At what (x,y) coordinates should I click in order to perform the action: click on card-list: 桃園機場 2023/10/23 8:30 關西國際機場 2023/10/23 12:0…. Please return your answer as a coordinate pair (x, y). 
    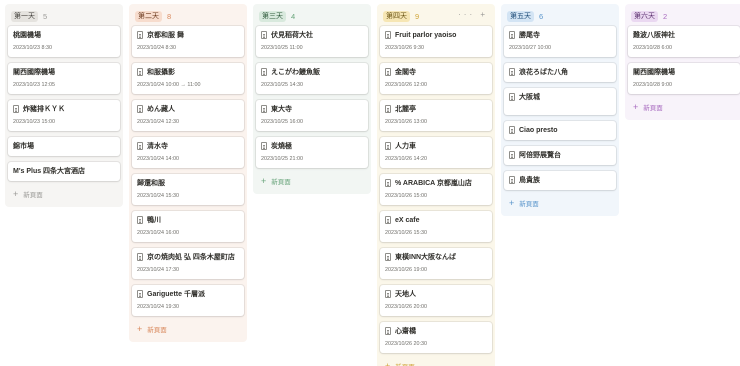
    Looking at the image, I should click on (64, 103).